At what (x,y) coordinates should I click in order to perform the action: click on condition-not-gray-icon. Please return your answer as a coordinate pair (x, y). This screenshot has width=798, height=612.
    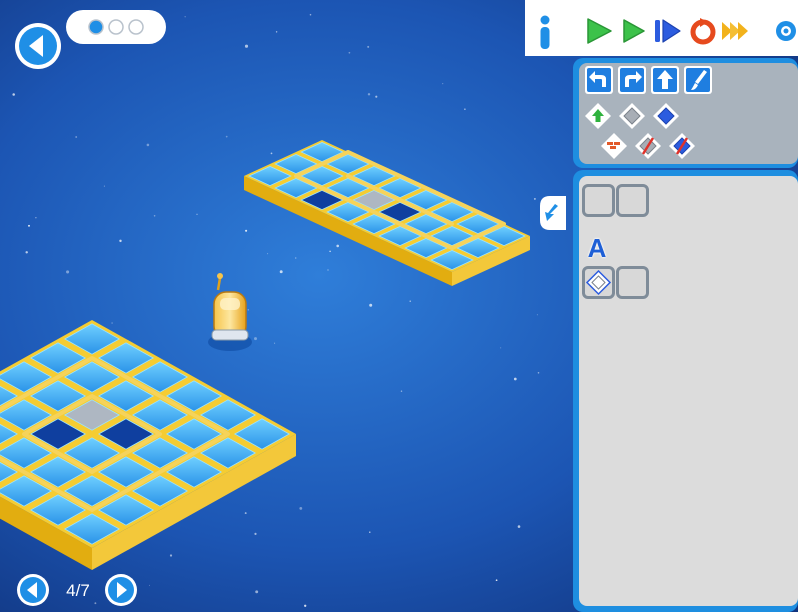
    Looking at the image, I should click on (648, 146).